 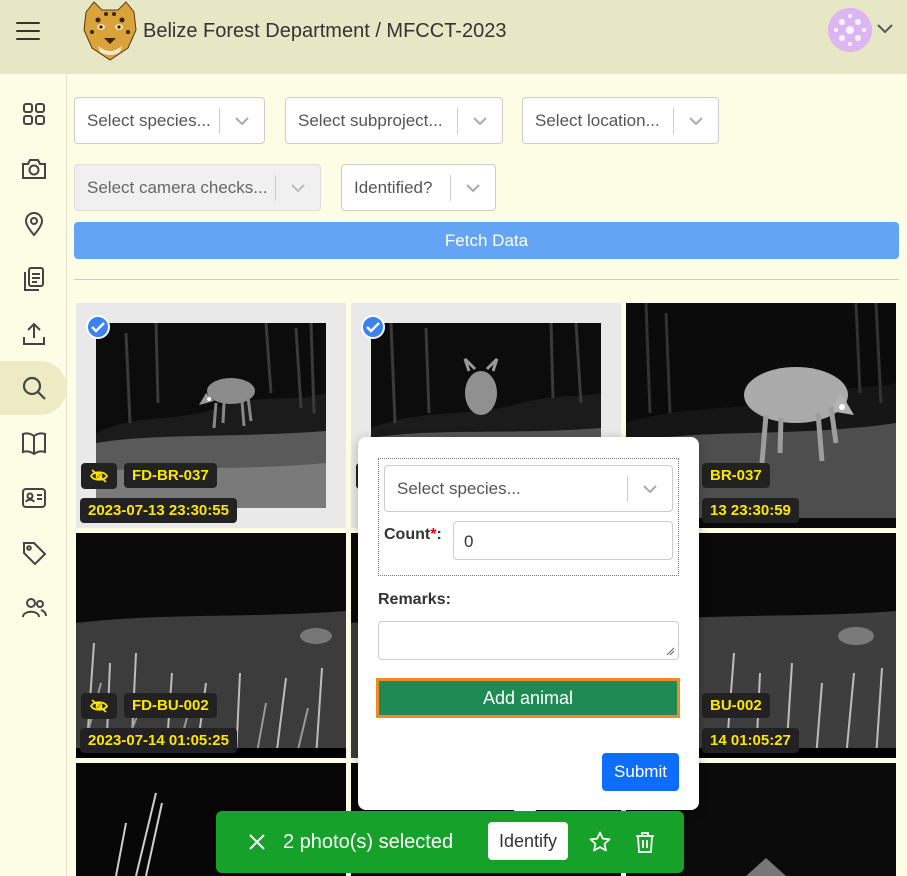 I want to click on upload-icon, so click(x=33, y=333).